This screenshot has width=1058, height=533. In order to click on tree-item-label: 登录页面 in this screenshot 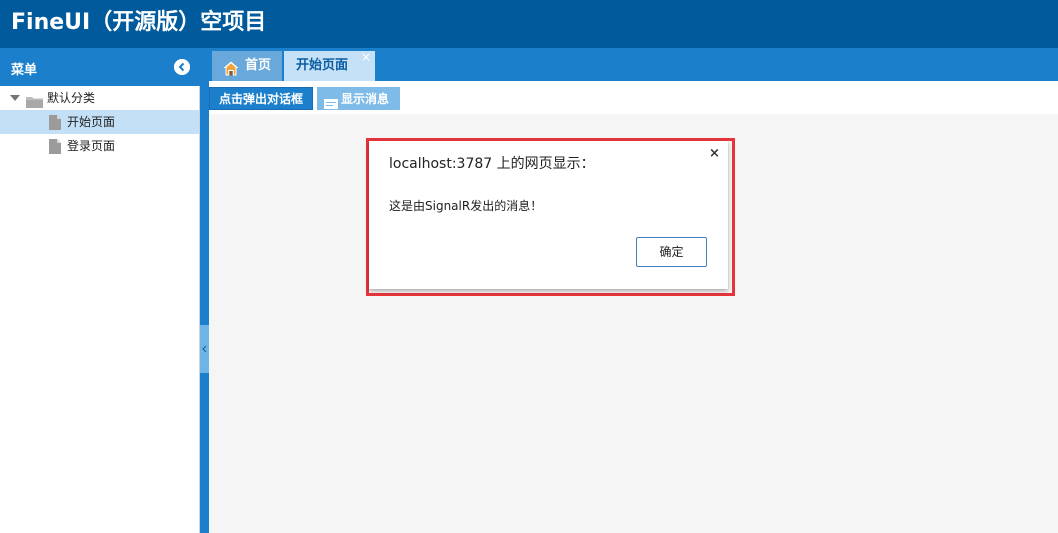, I will do `click(91, 146)`.